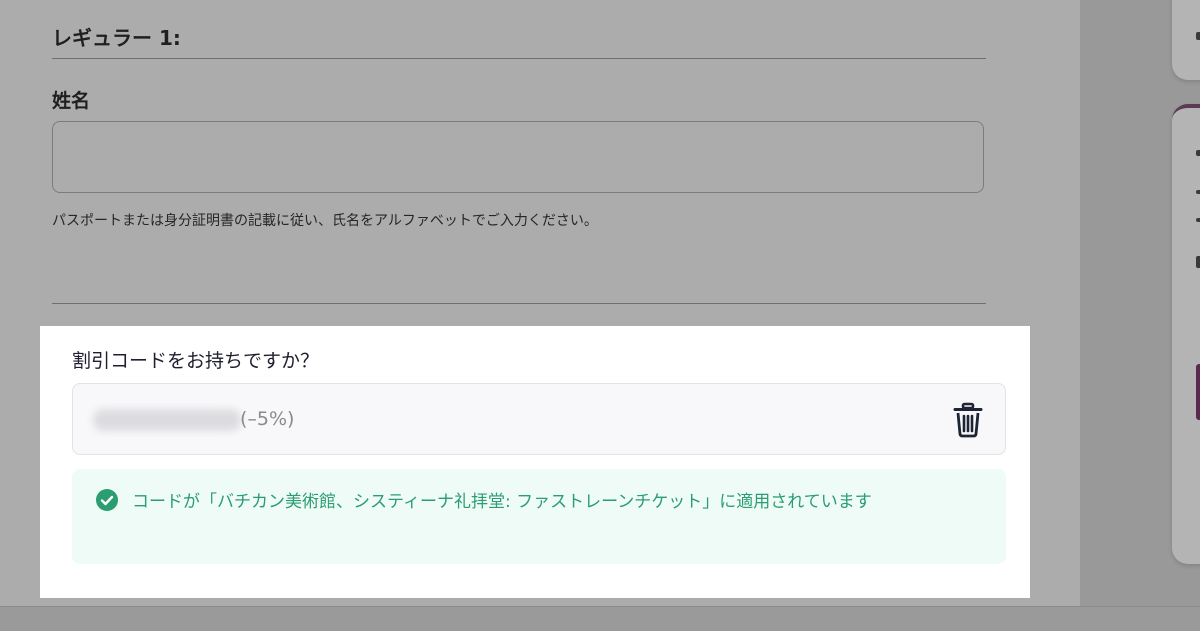 The height and width of the screenshot is (631, 1200). What do you see at coordinates (267, 419) in the screenshot?
I see `discount-percentage: (–5%)` at bounding box center [267, 419].